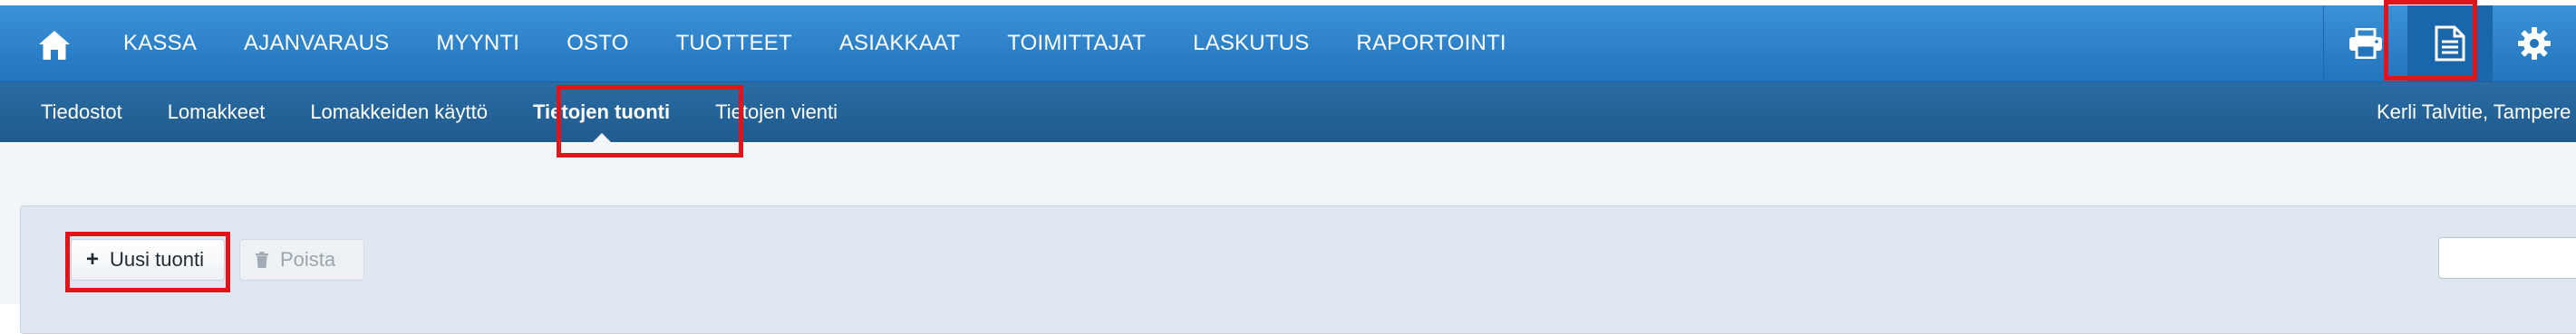 The height and width of the screenshot is (334, 2576). I want to click on nav-item-ajanvaraus: AJANVARAUS, so click(316, 43).